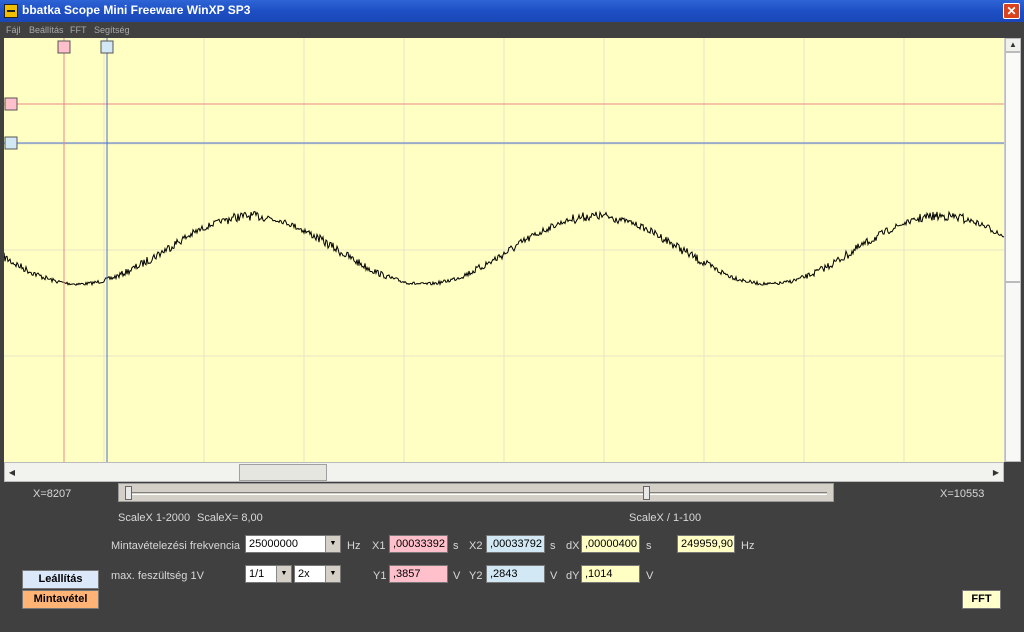 This screenshot has width=1024, height=632. What do you see at coordinates (1013, 372) in the screenshot?
I see `vertical-scroll-track` at bounding box center [1013, 372].